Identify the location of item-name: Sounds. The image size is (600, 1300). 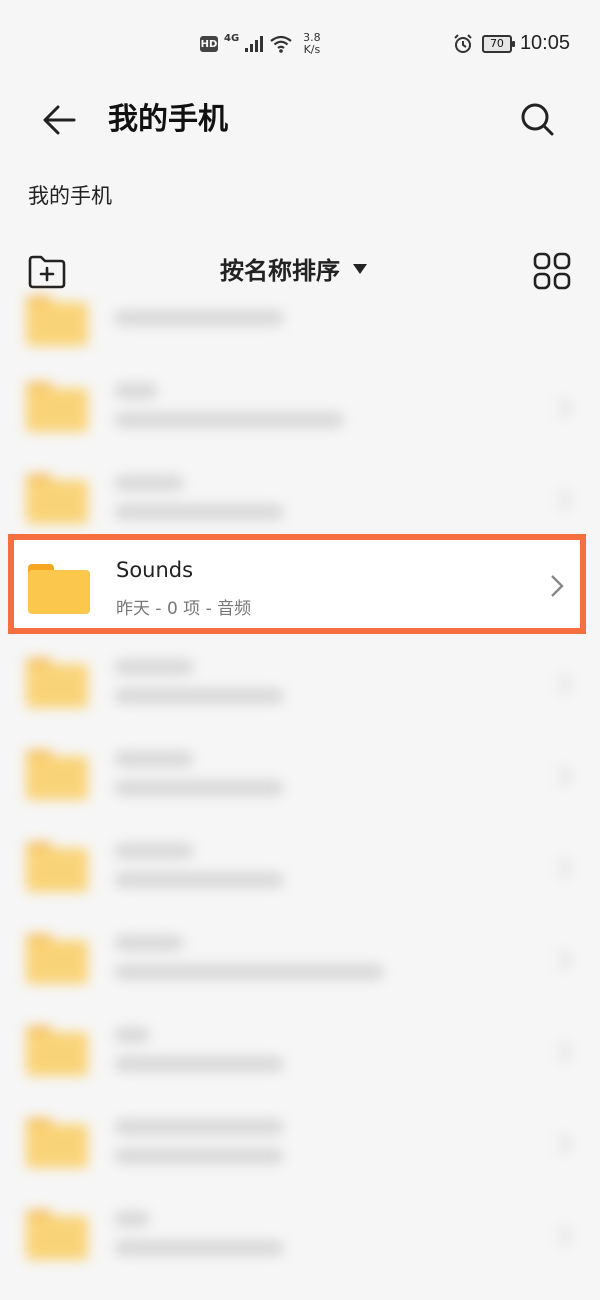
(155, 570).